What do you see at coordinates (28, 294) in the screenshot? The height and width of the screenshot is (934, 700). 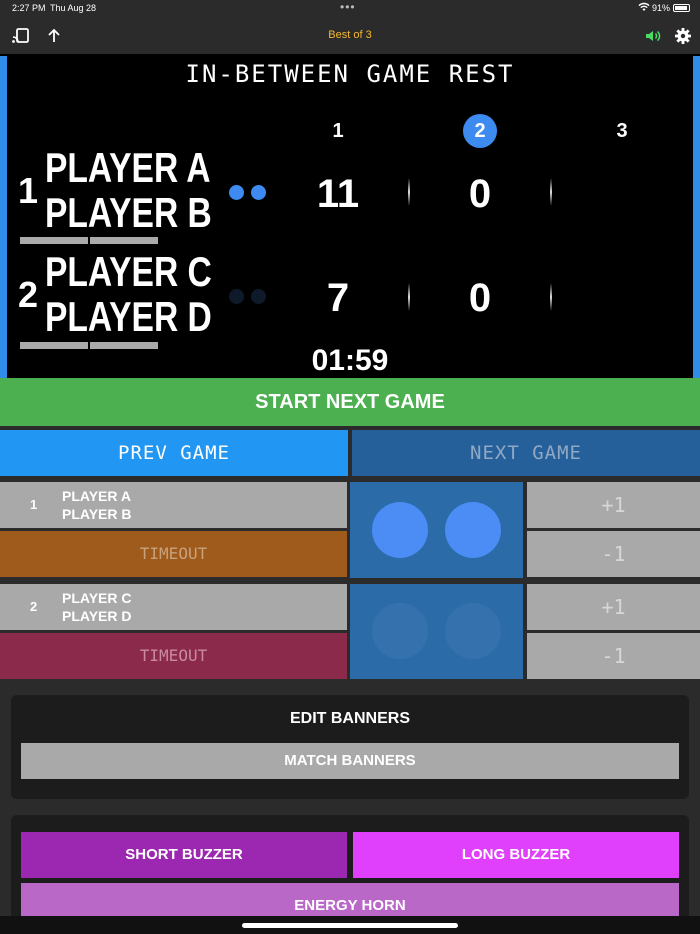 I see `team-2-number: 2` at bounding box center [28, 294].